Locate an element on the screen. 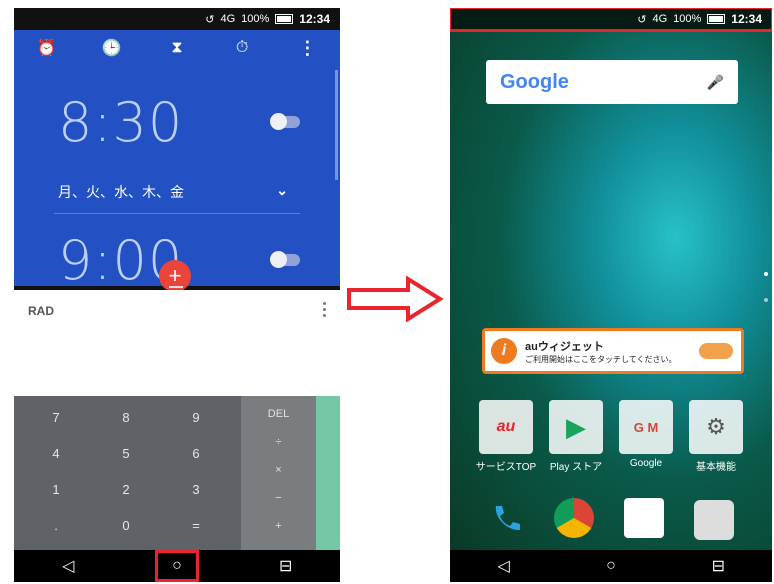 This screenshot has height=584, width=774. chrome-icon is located at coordinates (574, 518).